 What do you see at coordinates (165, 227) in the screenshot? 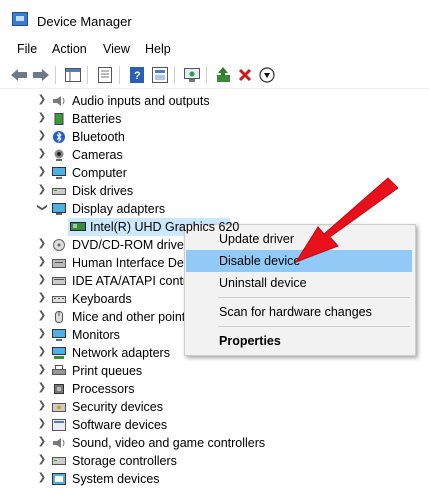
I see `tree-item-label: Intel(R) UHD Graphics 620` at bounding box center [165, 227].